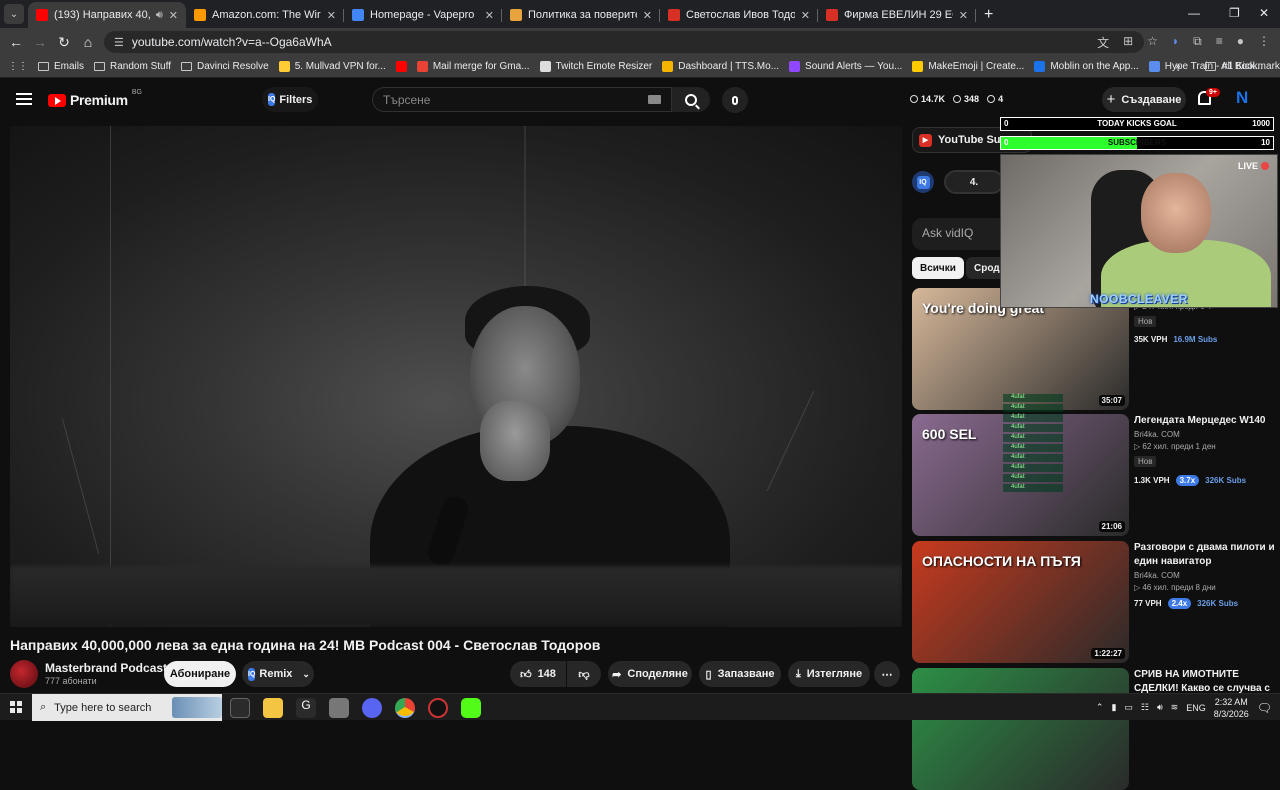  What do you see at coordinates (372, 708) in the screenshot?
I see `discord-icon` at bounding box center [372, 708].